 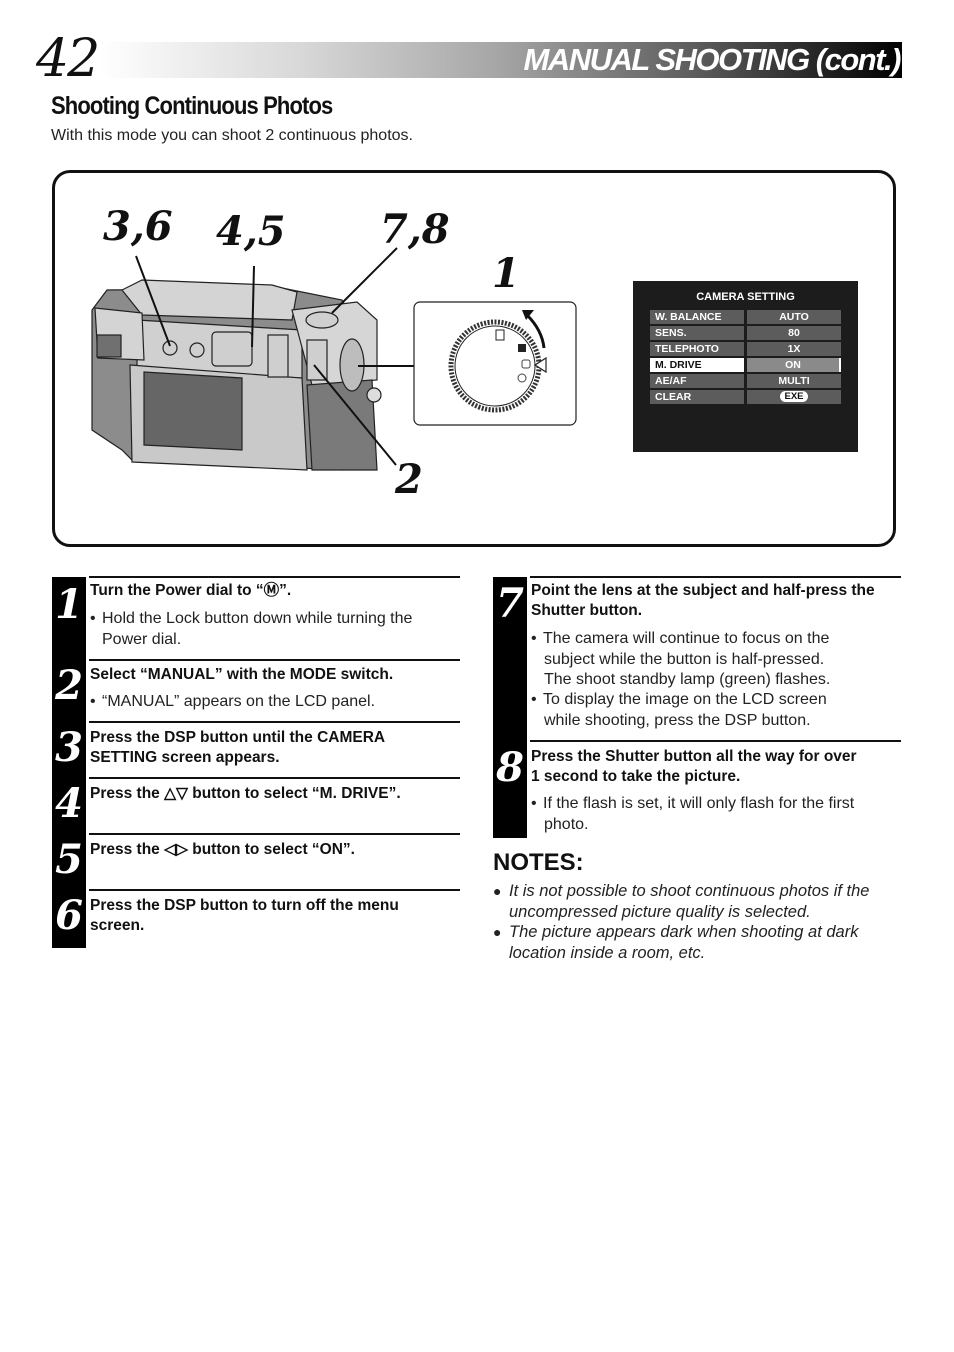 I want to click on lcd-value: EXE, so click(x=794, y=397).